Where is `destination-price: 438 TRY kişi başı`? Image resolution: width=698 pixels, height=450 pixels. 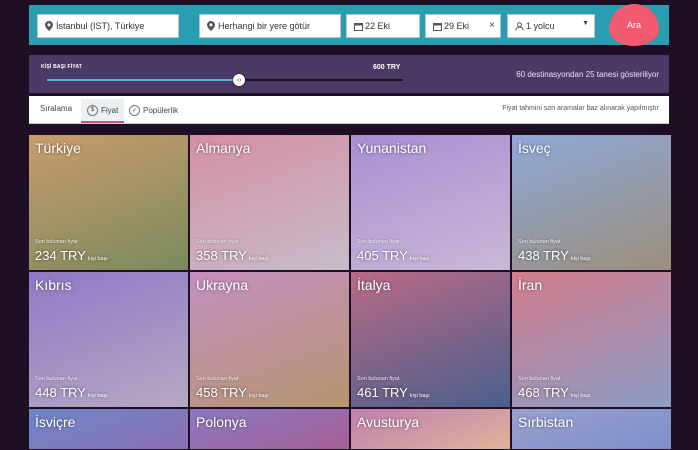
destination-price: 438 TRY kişi başı is located at coordinates (554, 255).